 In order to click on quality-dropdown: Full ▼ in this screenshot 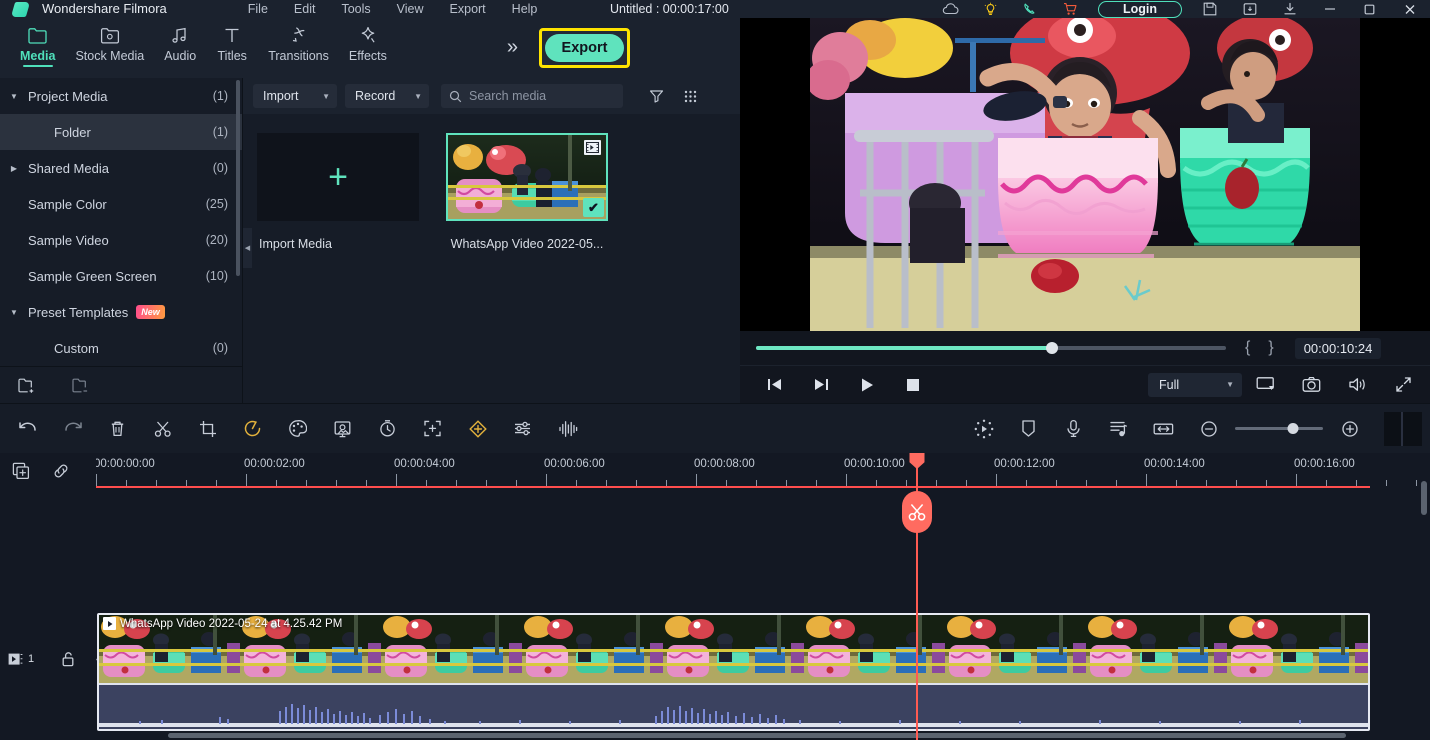, I will do `click(1195, 384)`.